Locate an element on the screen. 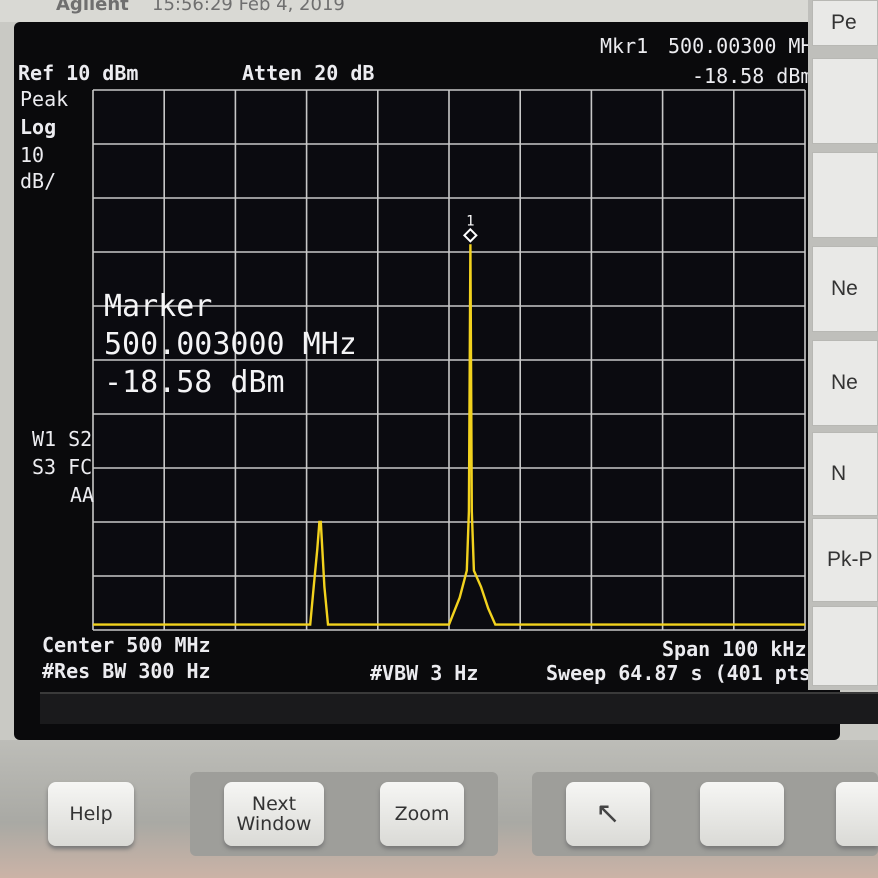  softkey-5: Ne is located at coordinates (845, 383).